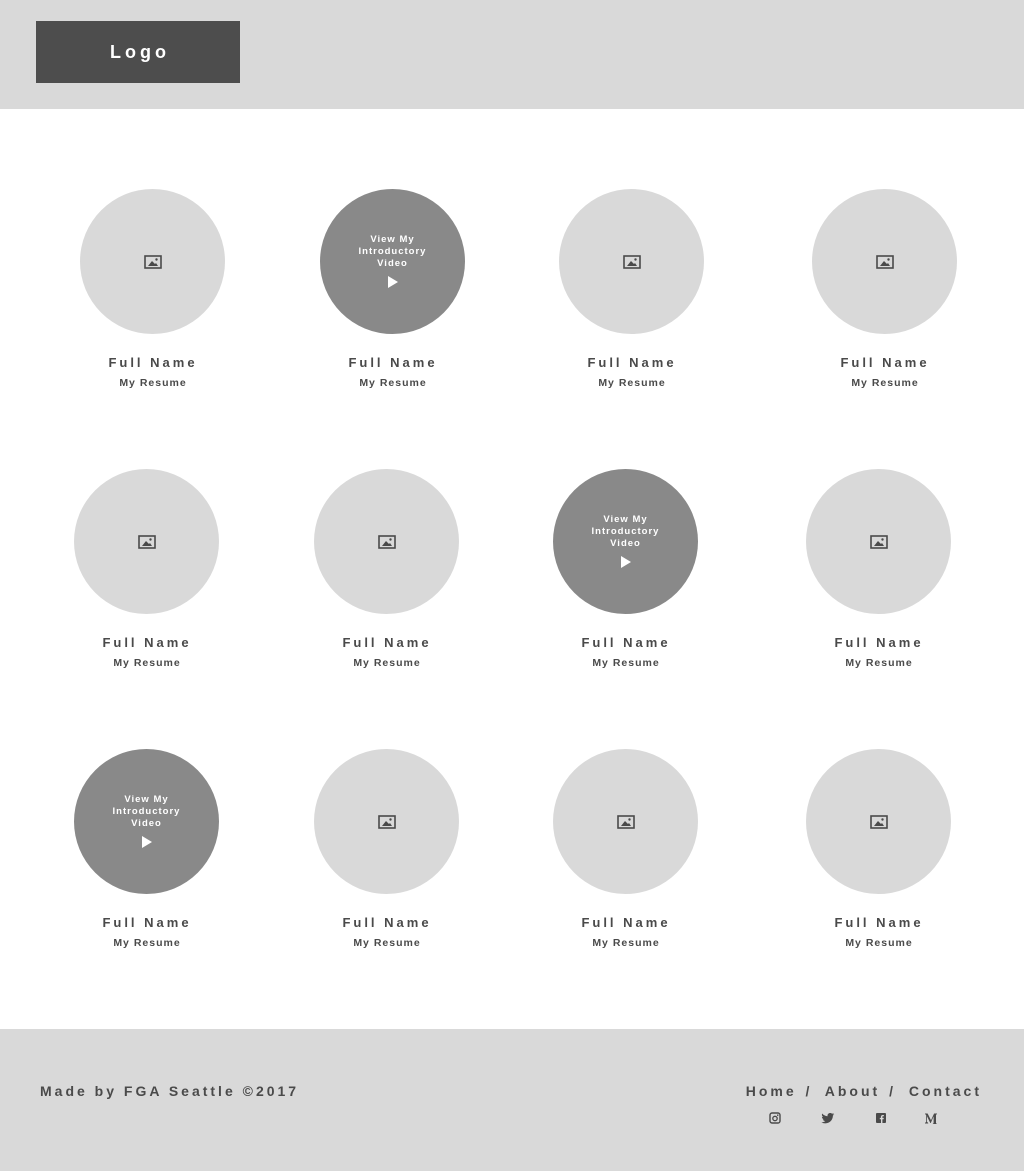  Describe the element at coordinates (931, 1118) in the screenshot. I see `medium-icon` at that location.